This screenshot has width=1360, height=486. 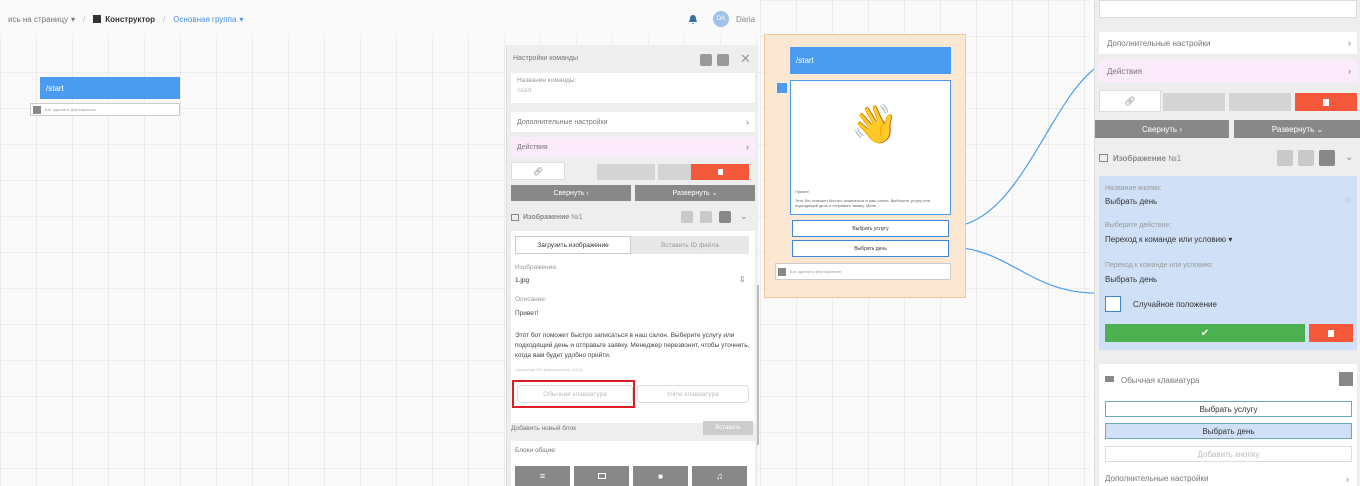 I want to click on breadcrumb-back: ись на страницу, so click(x=38, y=19).